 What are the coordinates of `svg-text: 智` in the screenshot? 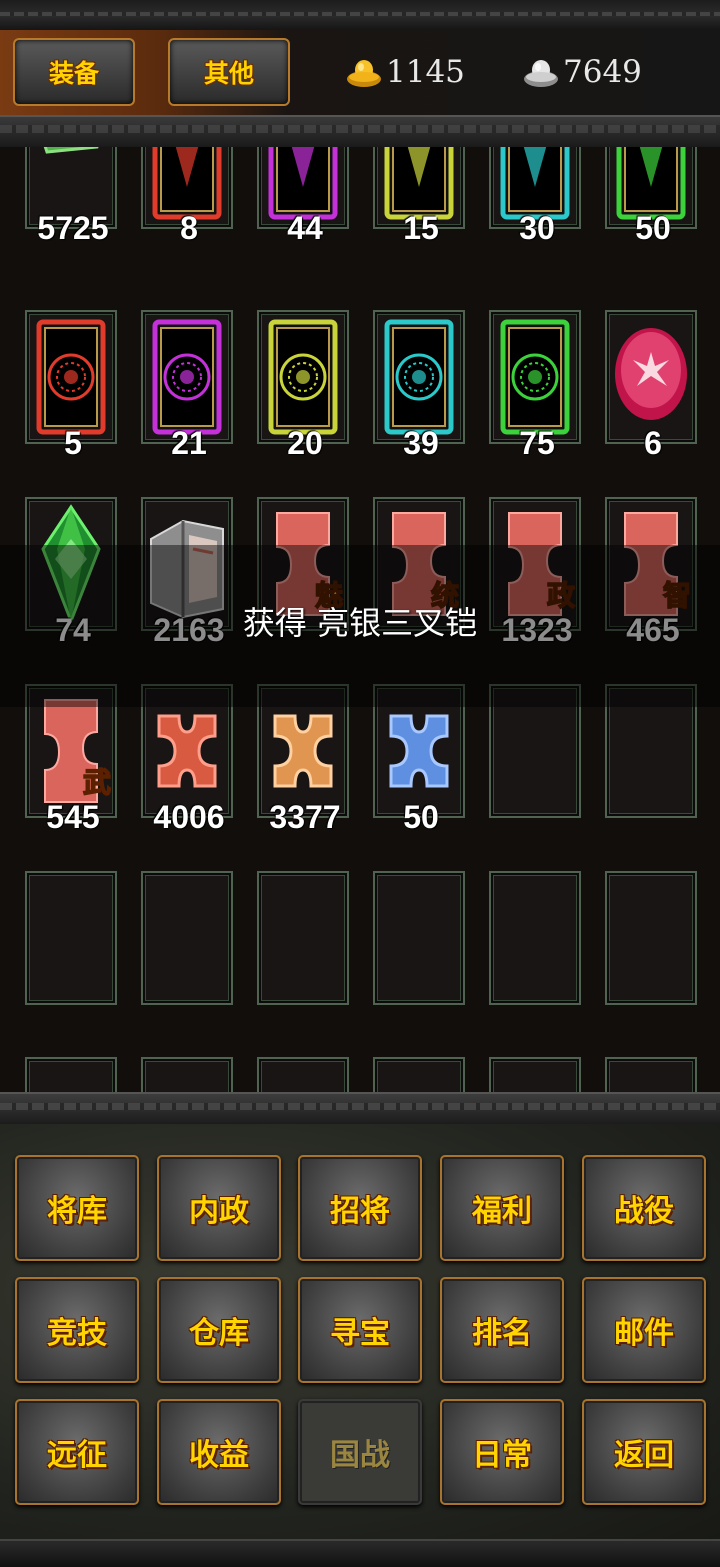 It's located at (677, 595).